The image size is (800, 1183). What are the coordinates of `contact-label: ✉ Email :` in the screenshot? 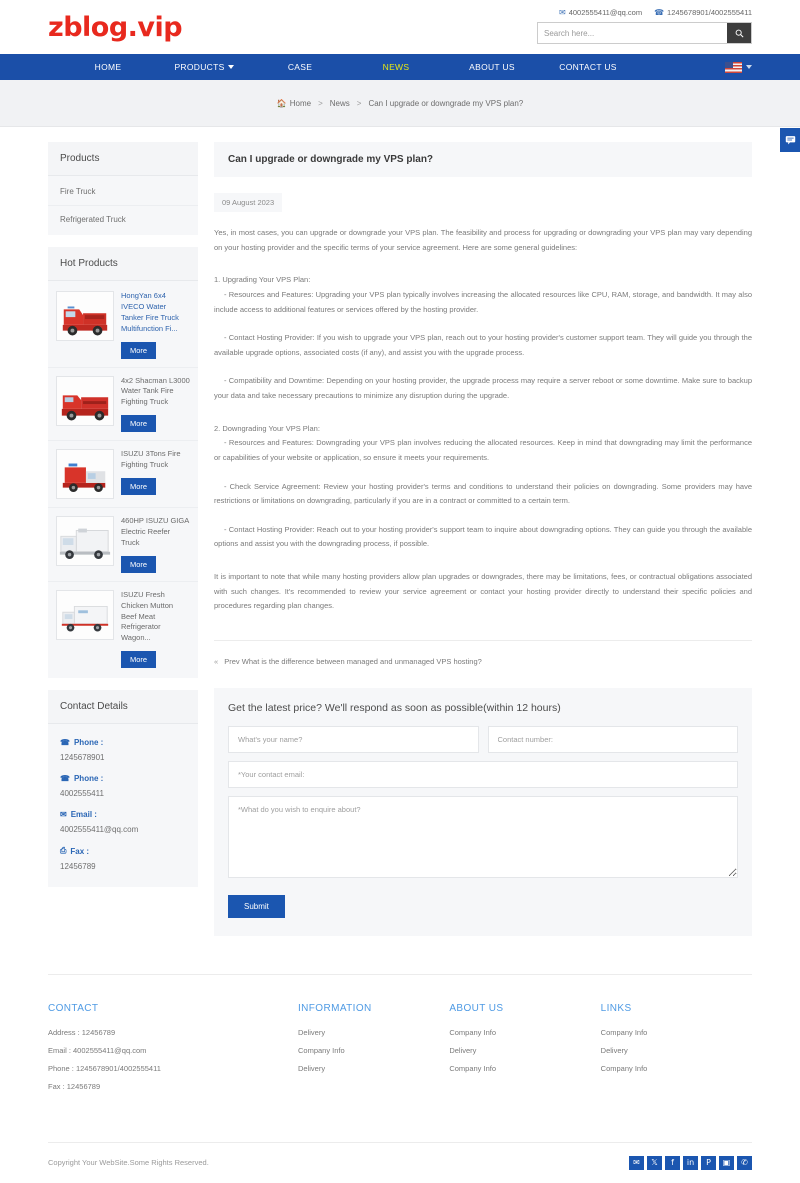 It's located at (78, 815).